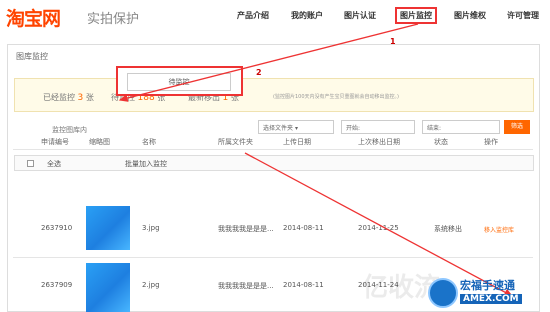 The width and height of the screenshot is (550, 312). I want to click on watermark-line2: AMEX.COM, so click(491, 299).